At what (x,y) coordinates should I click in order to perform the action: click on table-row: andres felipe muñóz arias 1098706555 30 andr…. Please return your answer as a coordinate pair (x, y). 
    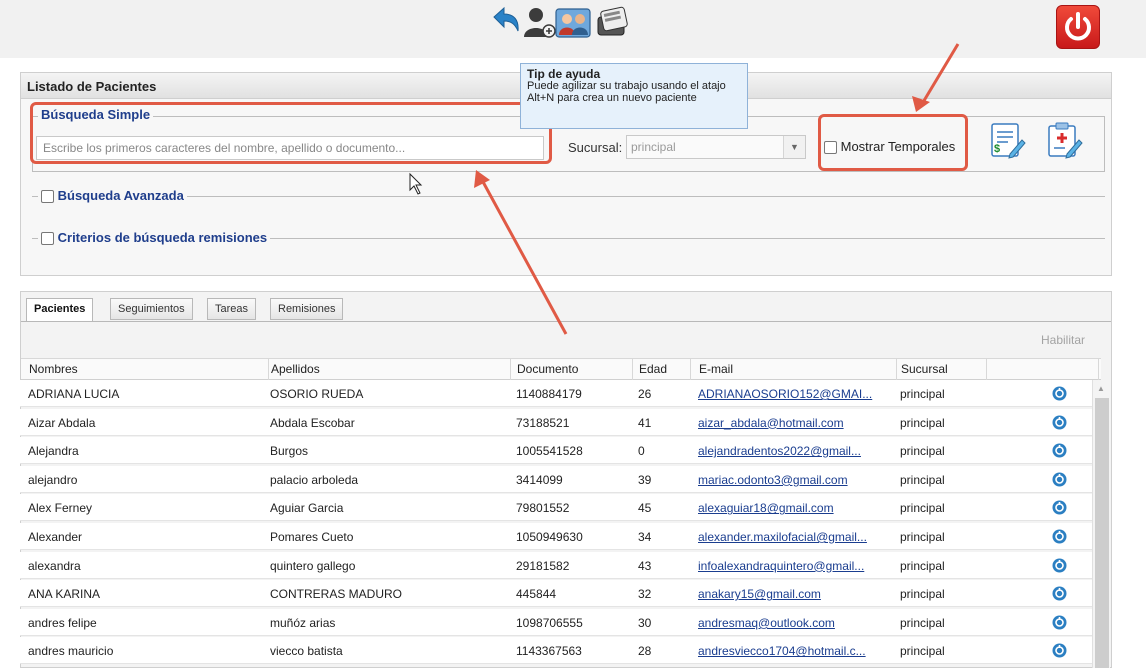
    Looking at the image, I should click on (556, 622).